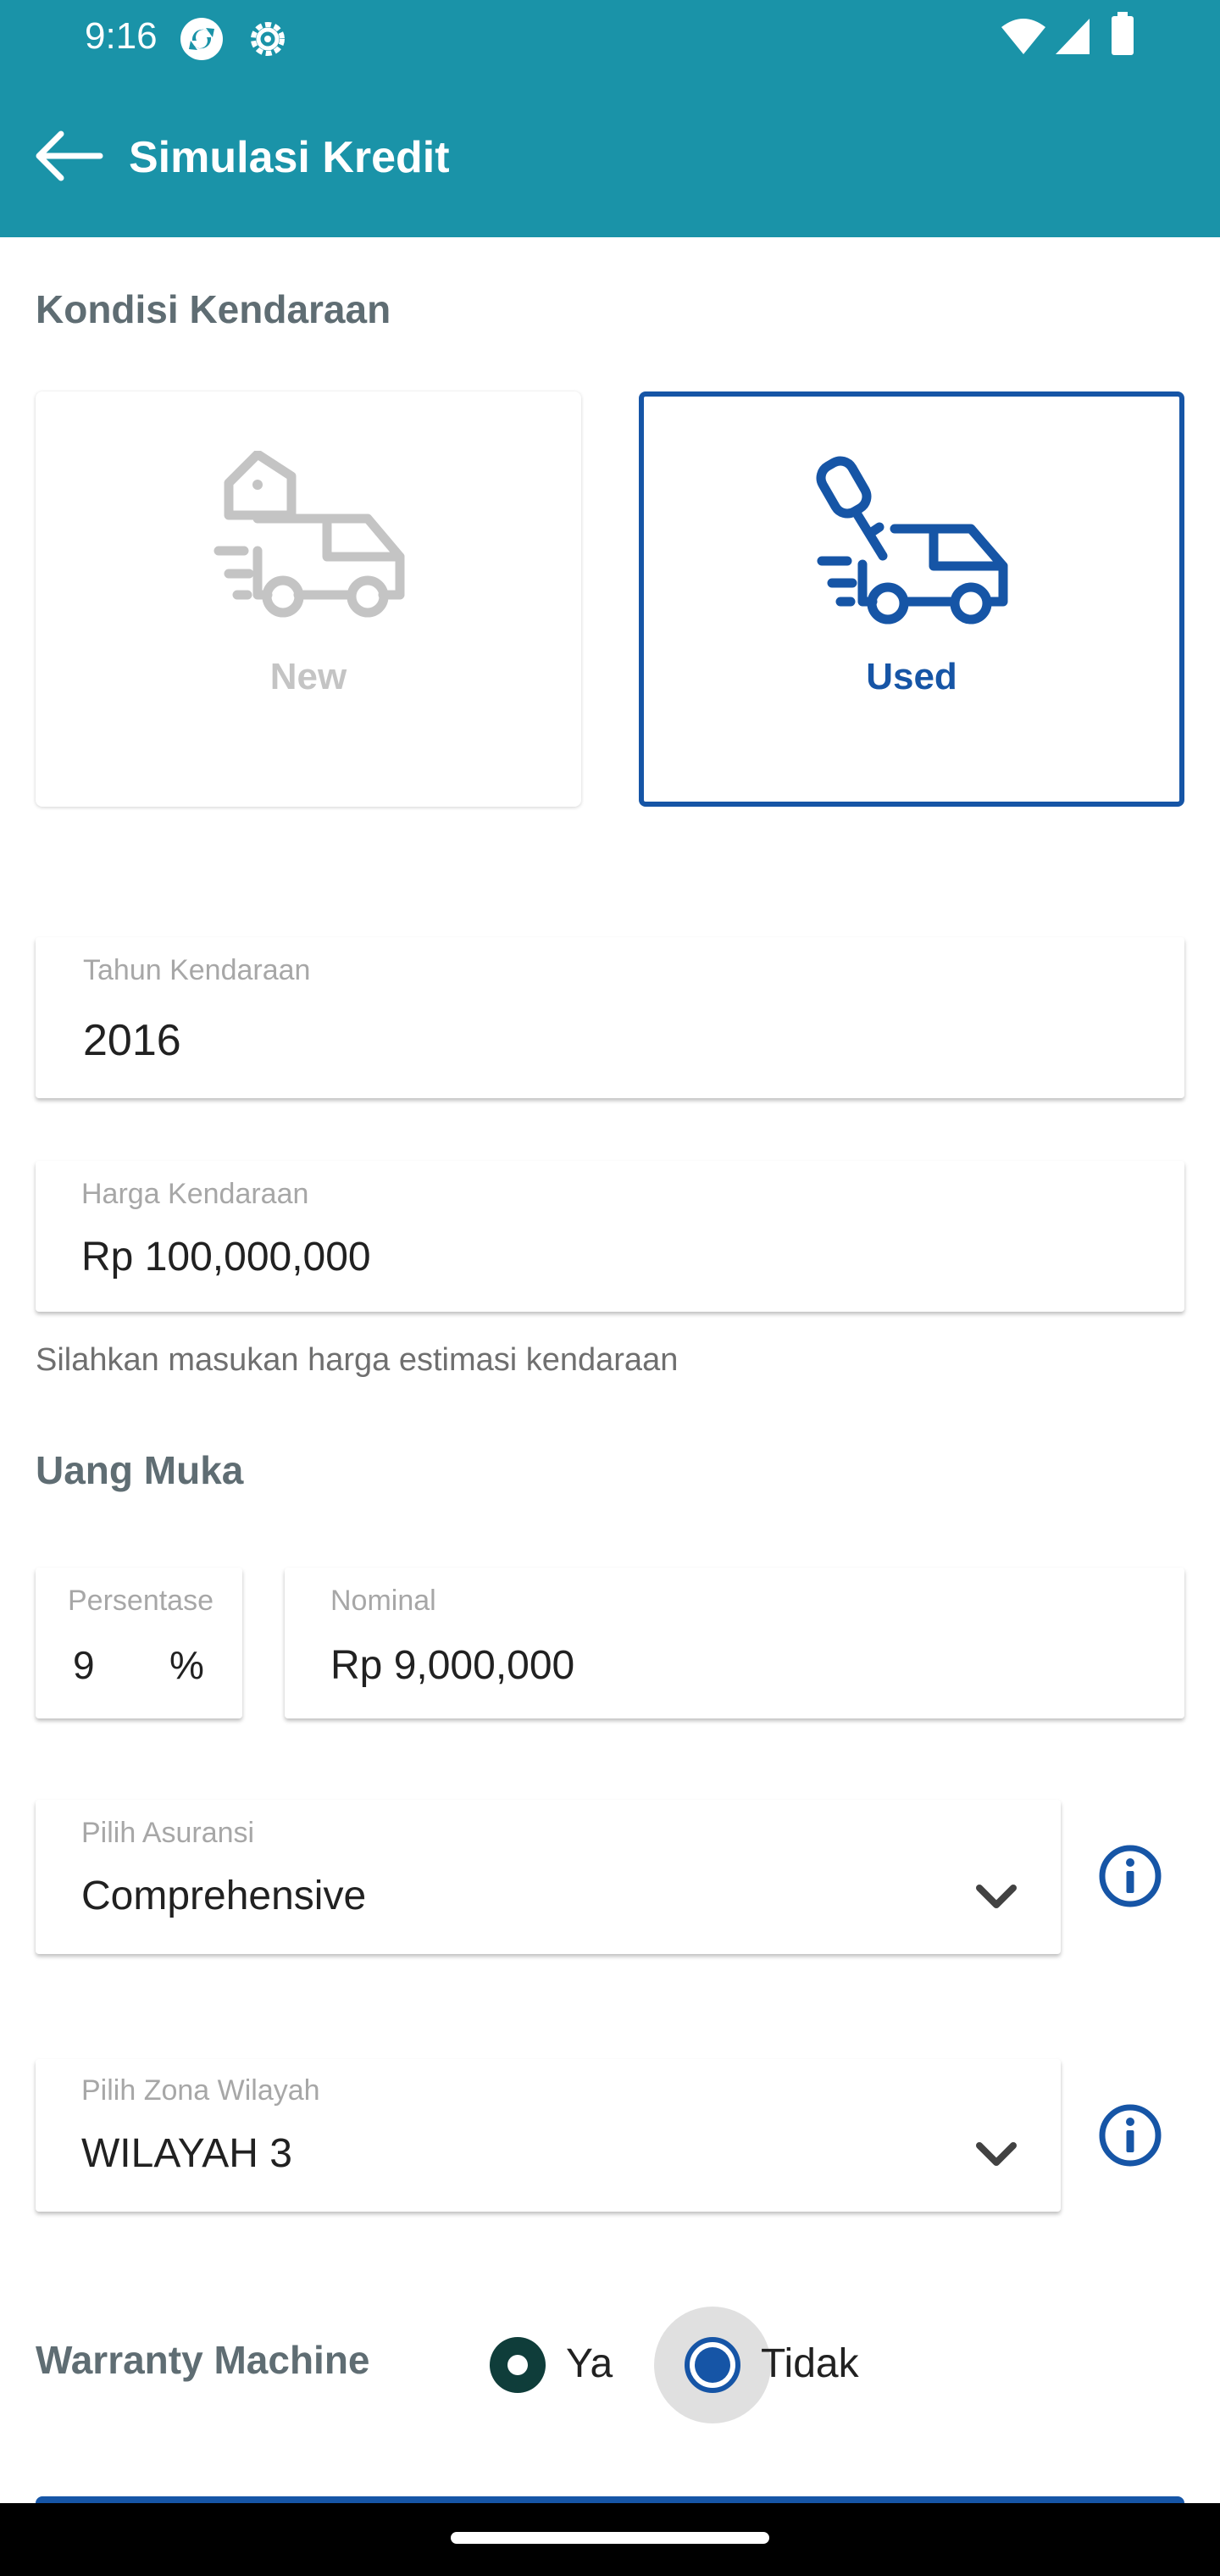  Describe the element at coordinates (84, 1665) in the screenshot. I see `dp-percentage-value: 9` at that location.